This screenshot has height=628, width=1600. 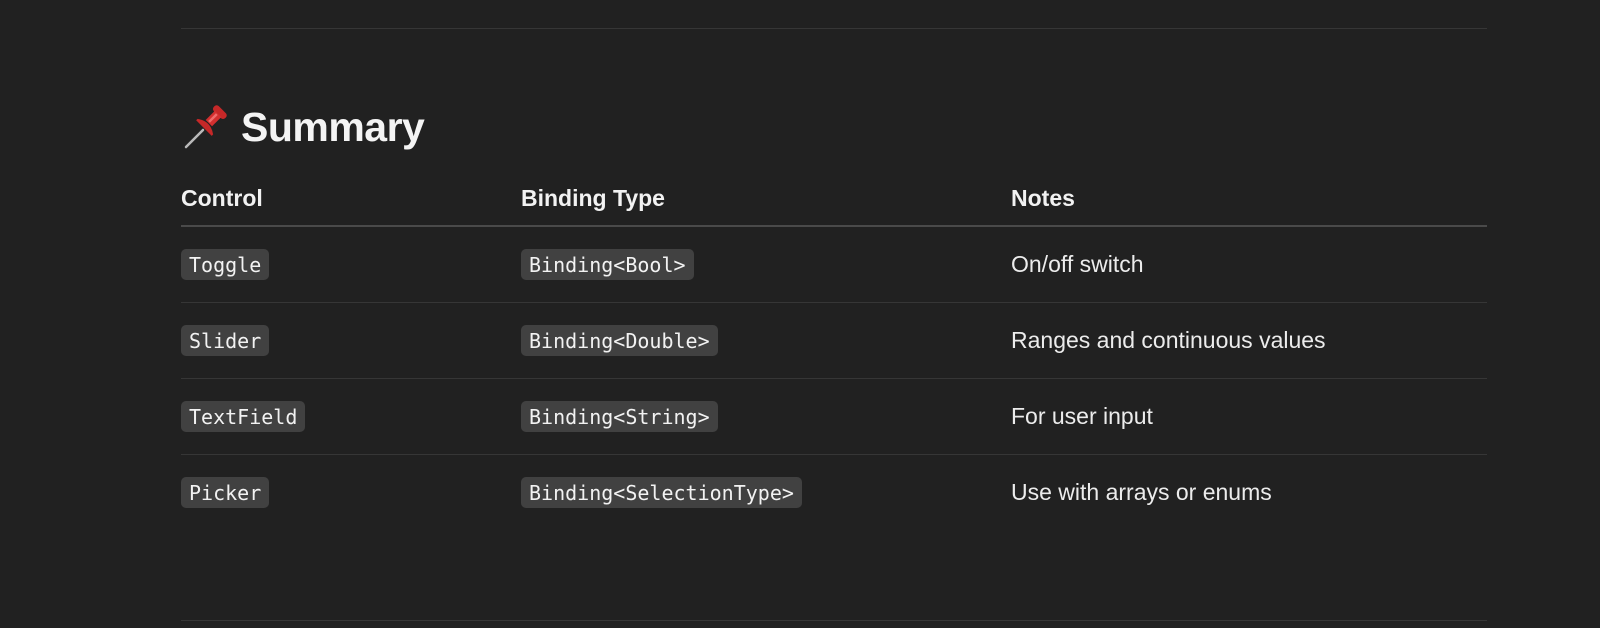 I want to click on binding-cell: Binding<String>, so click(x=766, y=416).